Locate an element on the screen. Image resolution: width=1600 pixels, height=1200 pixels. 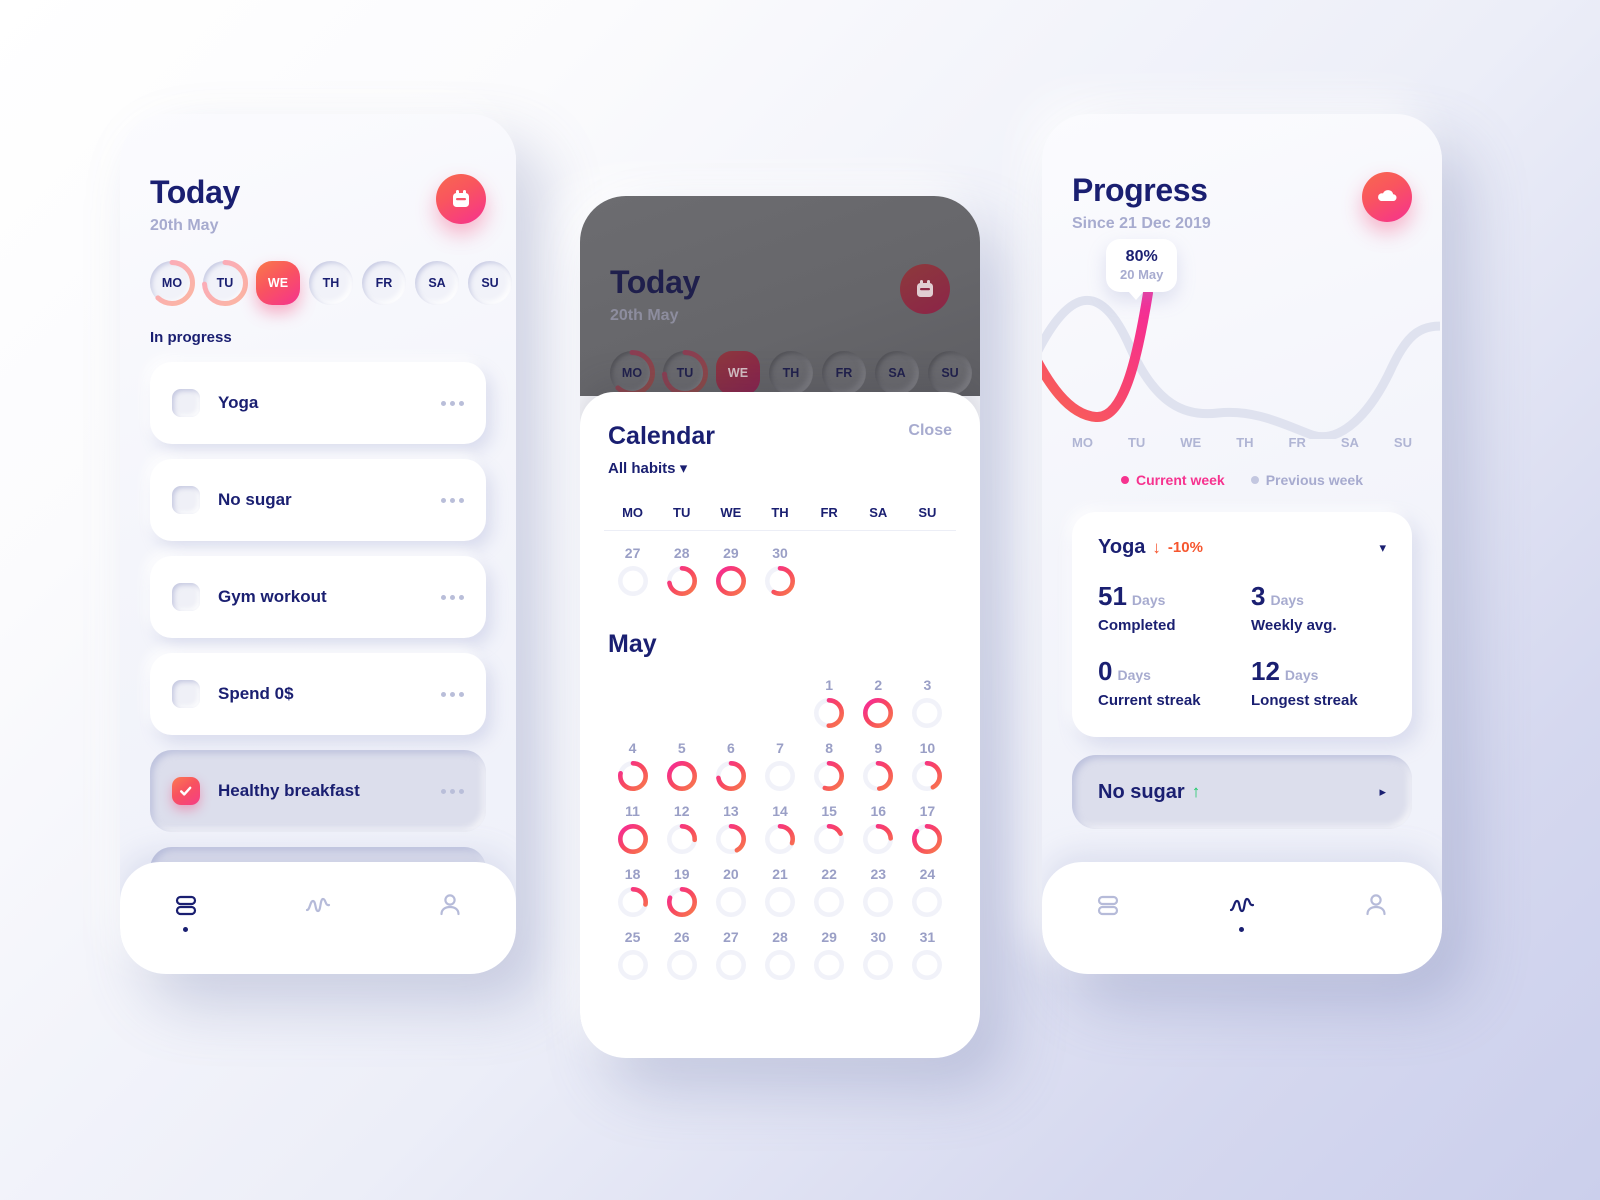
calendar-day-cell: 20 is located at coordinates (730, 893).